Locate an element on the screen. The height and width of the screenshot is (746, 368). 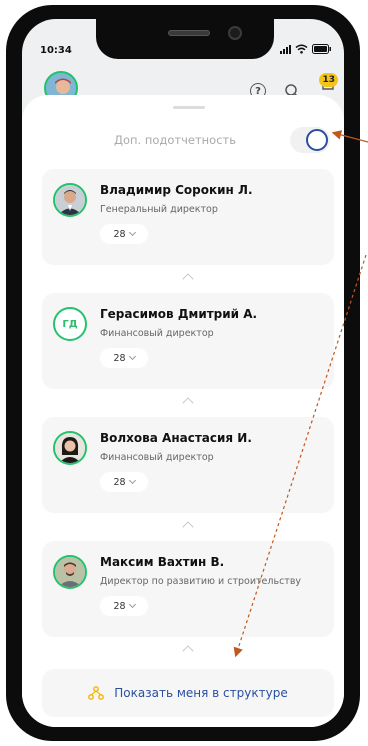
person-name: Герасимов Дмитрий А. is located at coordinates (179, 314).